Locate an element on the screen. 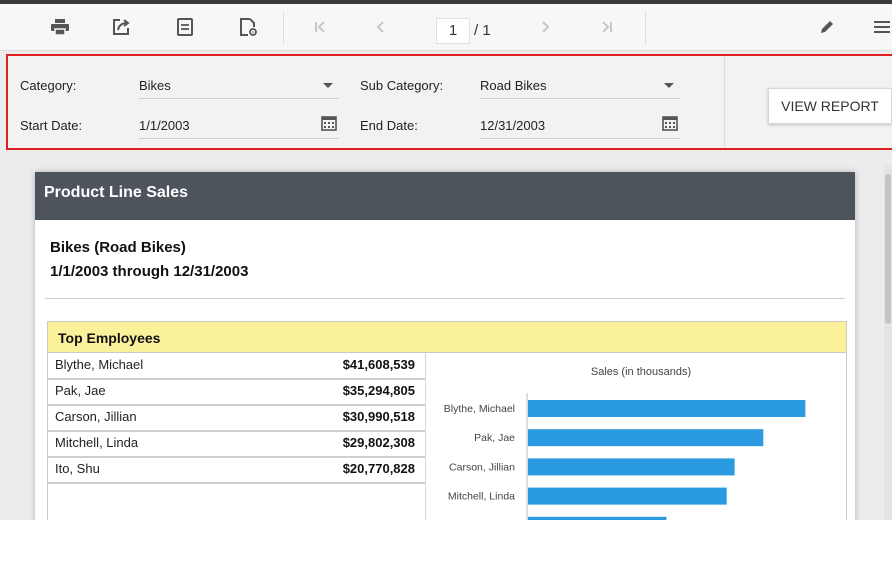  print-icon is located at coordinates (60, 27).